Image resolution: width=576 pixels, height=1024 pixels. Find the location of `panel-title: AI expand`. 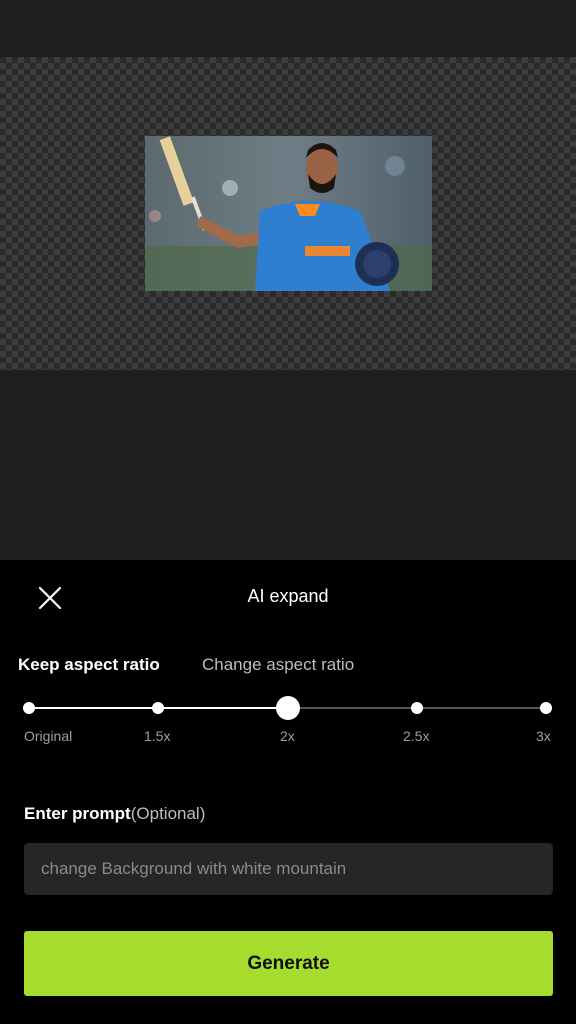

panel-title: AI expand is located at coordinates (288, 596).